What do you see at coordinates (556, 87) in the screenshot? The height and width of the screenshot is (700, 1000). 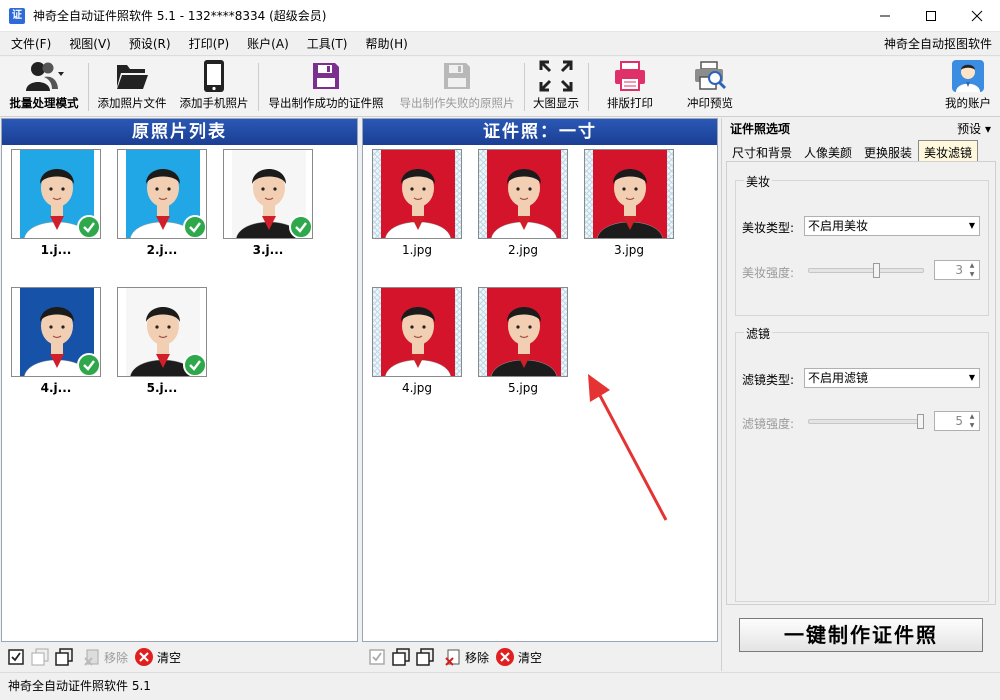 I see `big-view-button: 大图显示` at bounding box center [556, 87].